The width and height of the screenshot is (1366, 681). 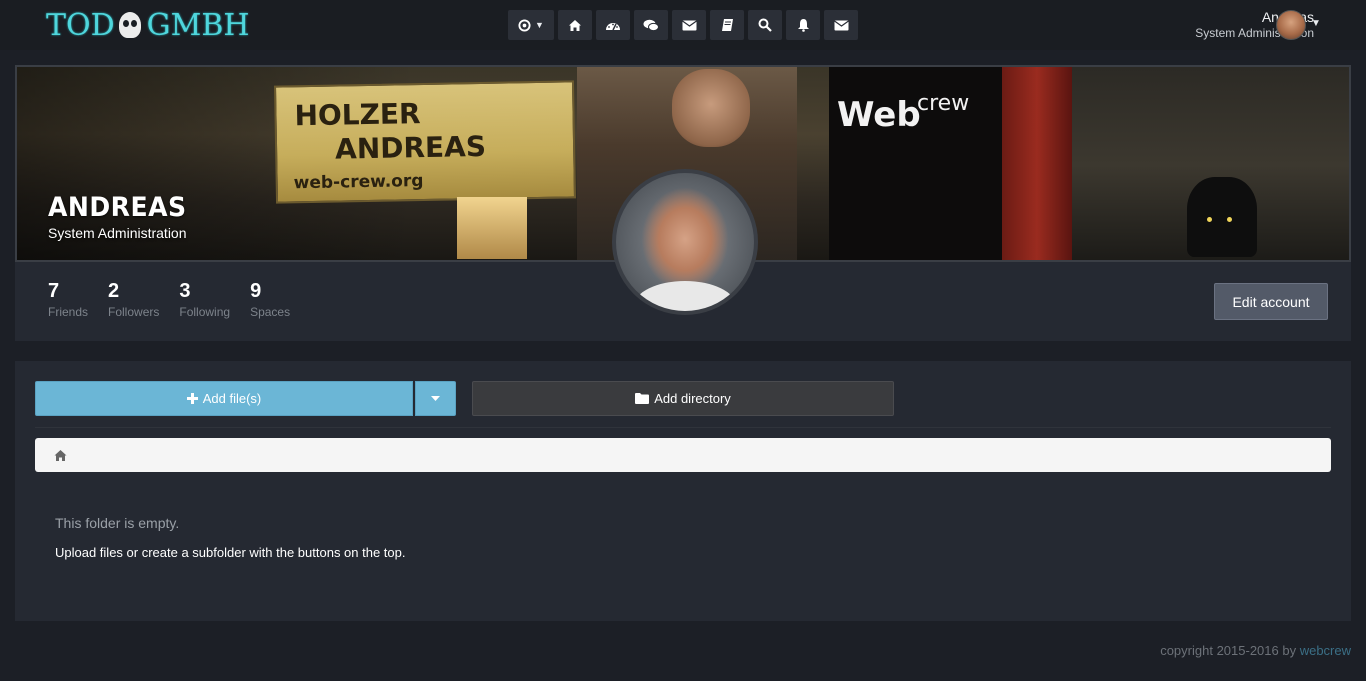 I want to click on messages-button, so click(x=841, y=25).